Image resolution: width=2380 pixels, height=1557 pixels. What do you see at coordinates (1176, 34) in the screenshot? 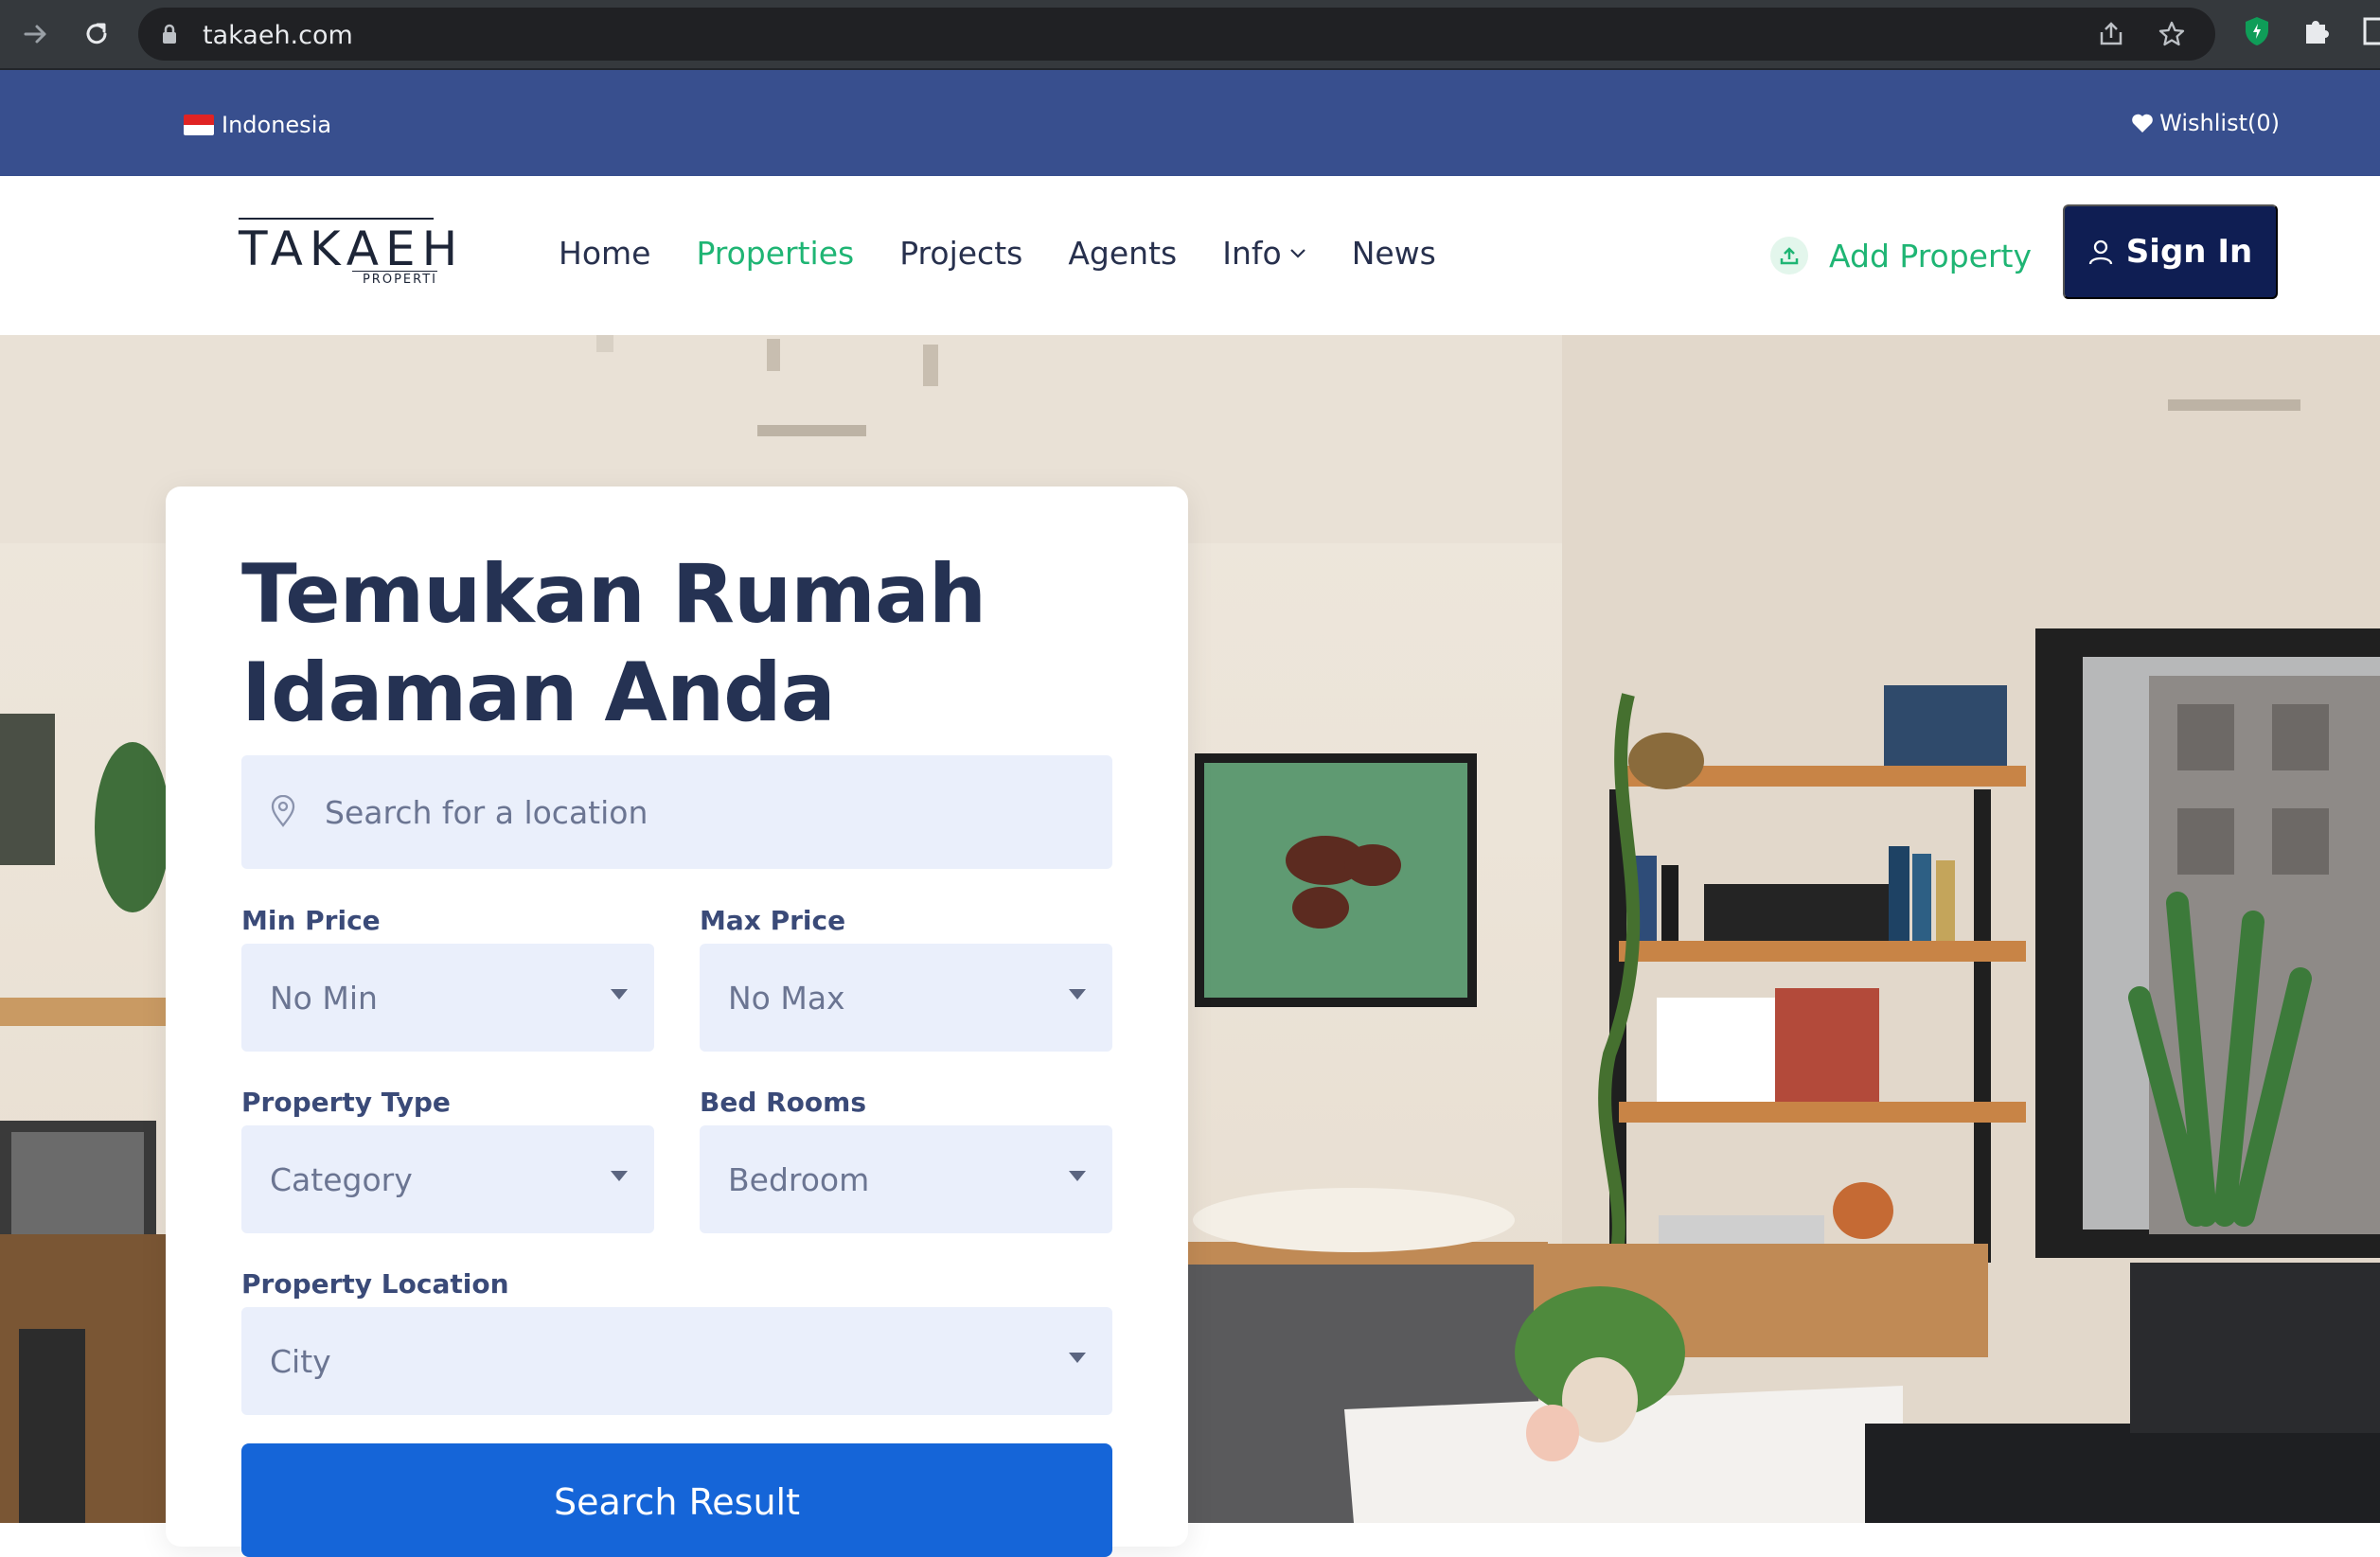
I see `address-bar: takaeh.com` at bounding box center [1176, 34].